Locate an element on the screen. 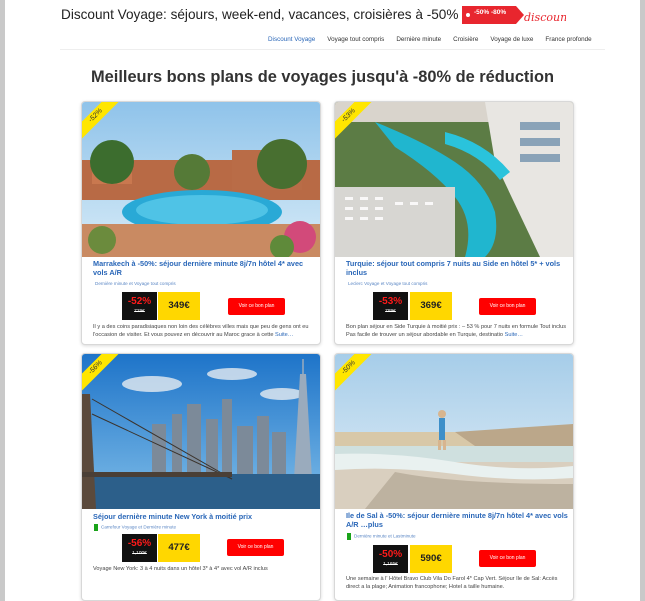 This screenshot has width=645, height=601. deal-categories-text: Dernière minute et Lastminute is located at coordinates (385, 536).